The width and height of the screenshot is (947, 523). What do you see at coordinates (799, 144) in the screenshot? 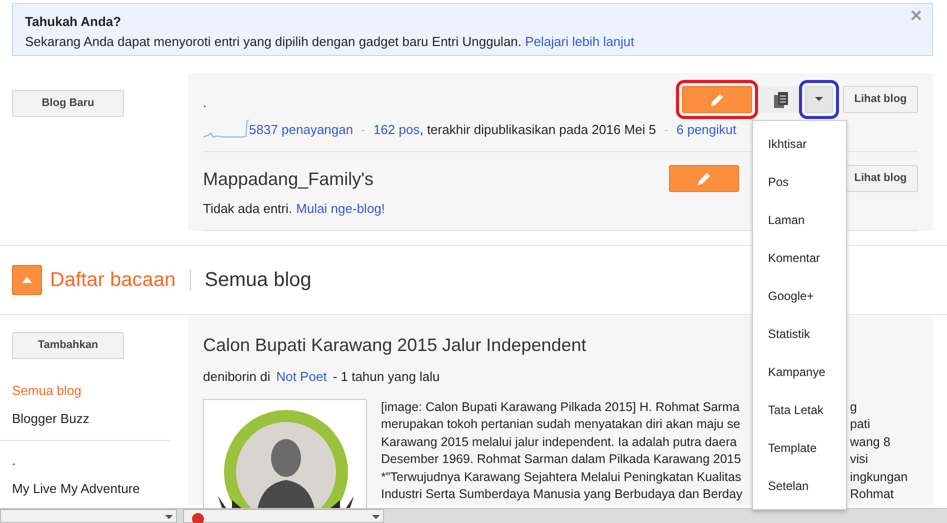
I see `menu-item: Ikhtisar` at bounding box center [799, 144].